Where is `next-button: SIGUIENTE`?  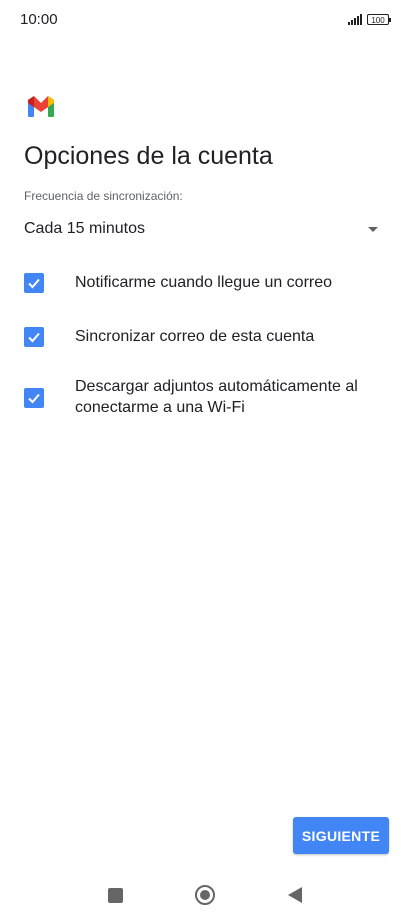 next-button: SIGUIENTE is located at coordinates (341, 835).